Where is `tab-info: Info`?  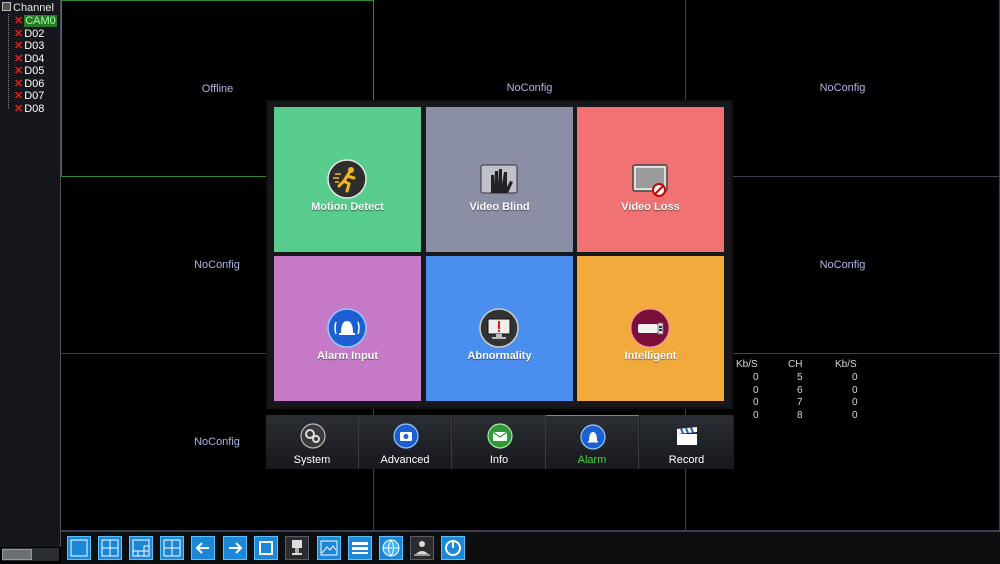
tab-info: Info is located at coordinates (499, 442).